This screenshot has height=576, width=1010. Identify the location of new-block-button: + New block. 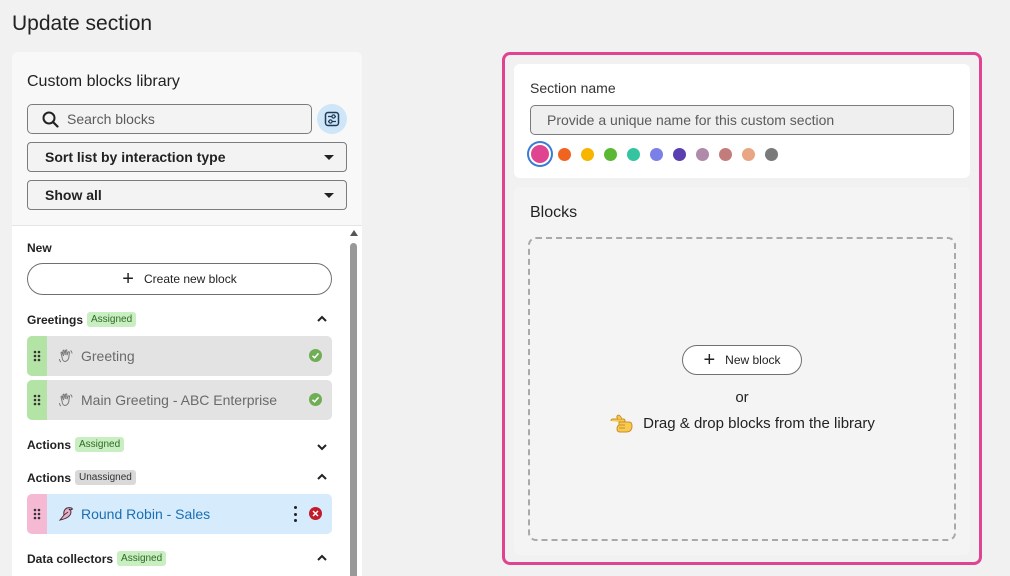
(742, 360).